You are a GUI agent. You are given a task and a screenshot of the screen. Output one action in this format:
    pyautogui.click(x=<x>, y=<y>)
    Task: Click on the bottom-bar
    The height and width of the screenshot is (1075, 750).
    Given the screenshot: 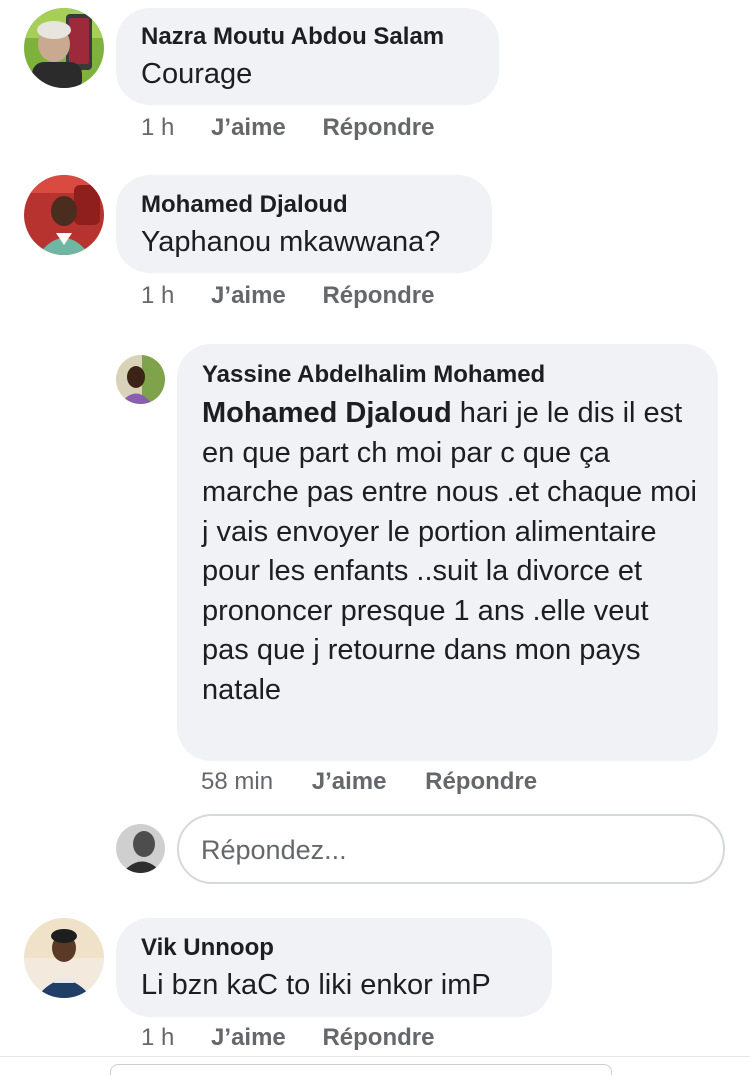 What is the action you would take?
    pyautogui.click(x=375, y=1065)
    